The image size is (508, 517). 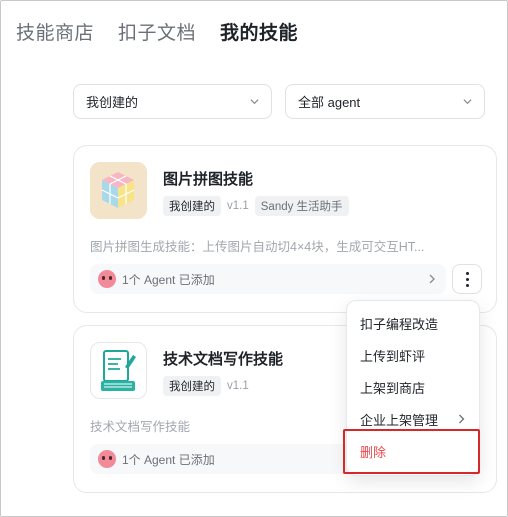 What do you see at coordinates (112, 102) in the screenshot?
I see `creator-filter-value: 我创建的` at bounding box center [112, 102].